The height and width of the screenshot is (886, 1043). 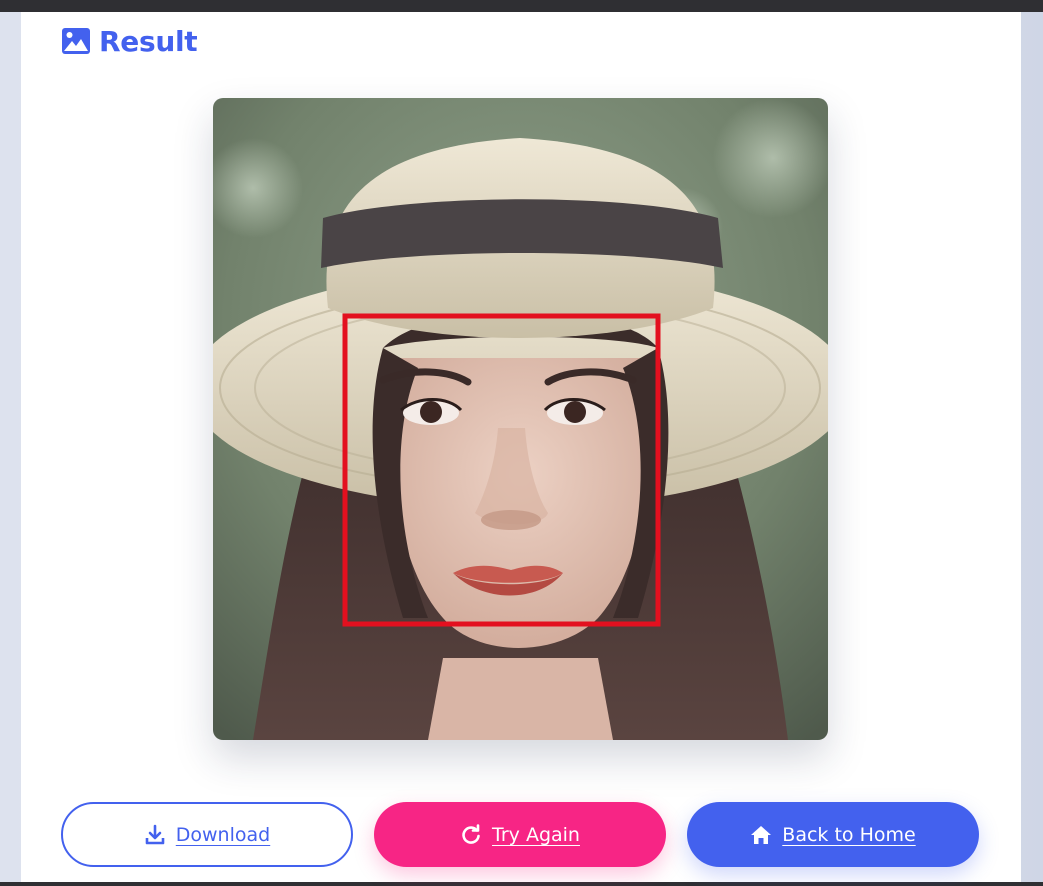 I want to click on image-icon, so click(x=76, y=41).